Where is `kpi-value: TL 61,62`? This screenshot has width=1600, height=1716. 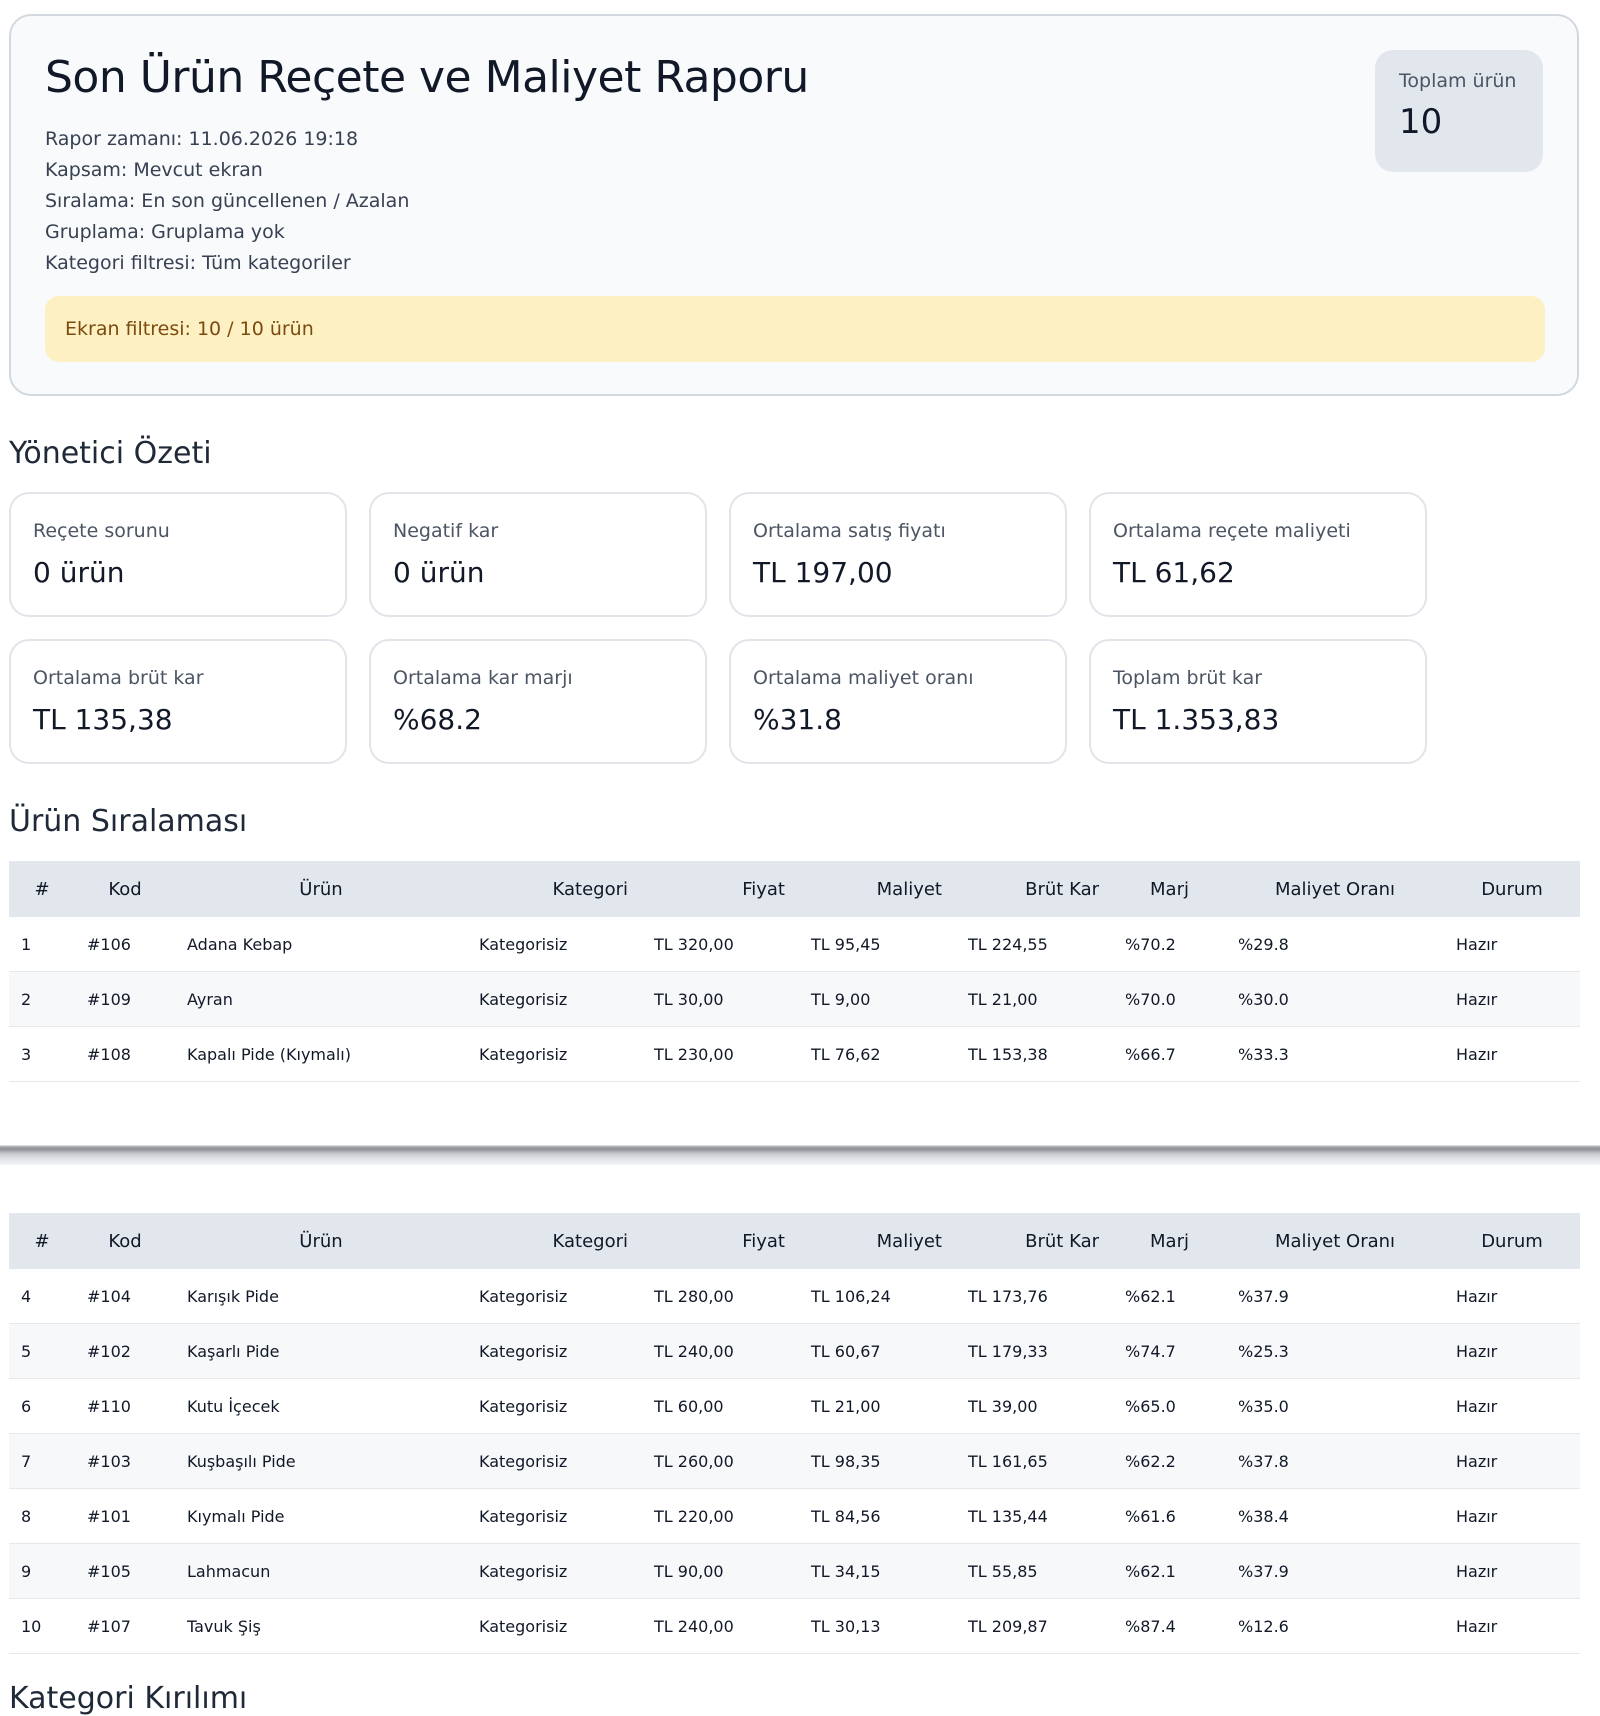
kpi-value: TL 61,62 is located at coordinates (1174, 572).